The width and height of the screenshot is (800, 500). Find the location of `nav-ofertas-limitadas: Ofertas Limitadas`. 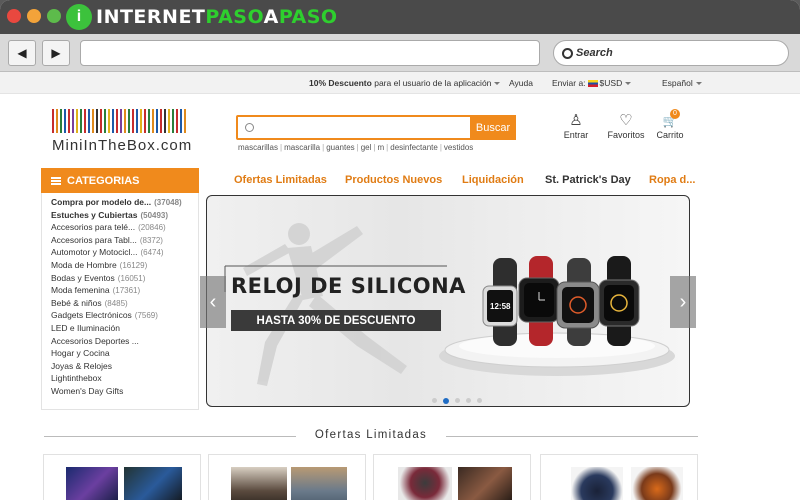

nav-ofertas-limitadas: Ofertas Limitadas is located at coordinates (280, 180).